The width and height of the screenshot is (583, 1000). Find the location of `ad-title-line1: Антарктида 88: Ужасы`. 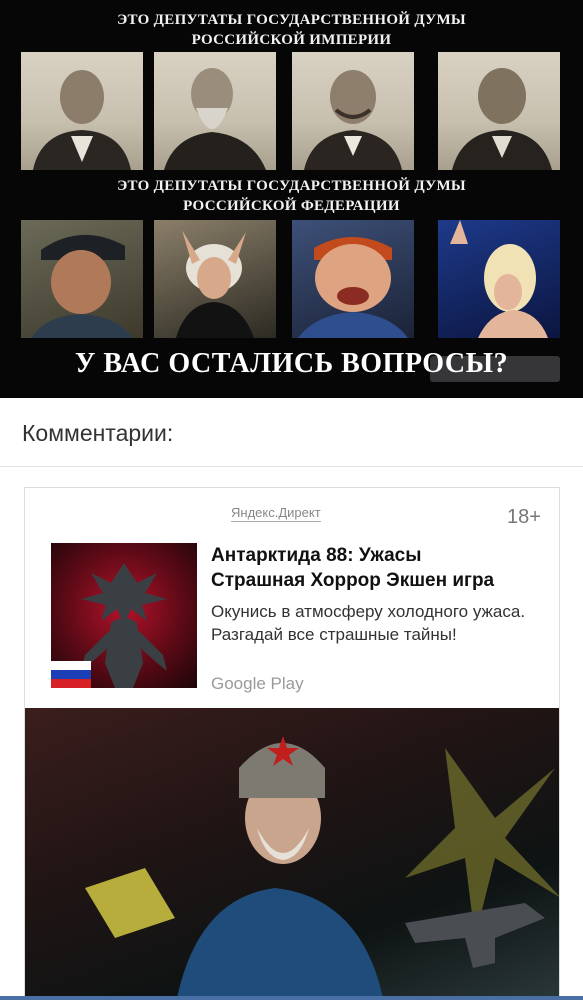

ad-title-line1: Антарктида 88: Ужасы is located at coordinates (381, 555).